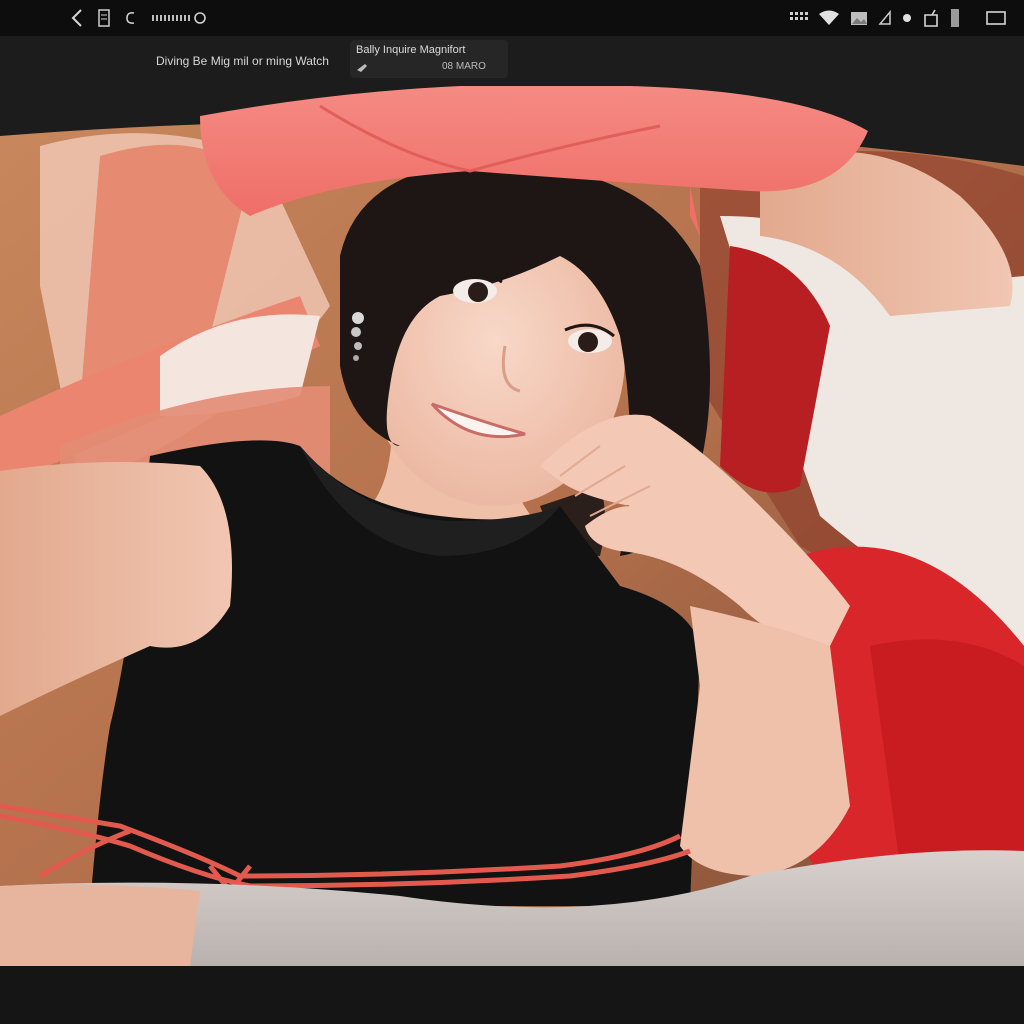 This screenshot has width=1024, height=1024. I want to click on caption-card-subtitle: 08 MARO, so click(464, 66).